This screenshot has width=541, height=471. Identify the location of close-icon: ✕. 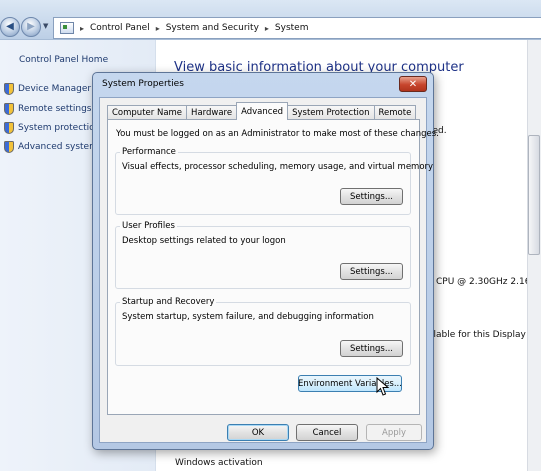
(413, 84).